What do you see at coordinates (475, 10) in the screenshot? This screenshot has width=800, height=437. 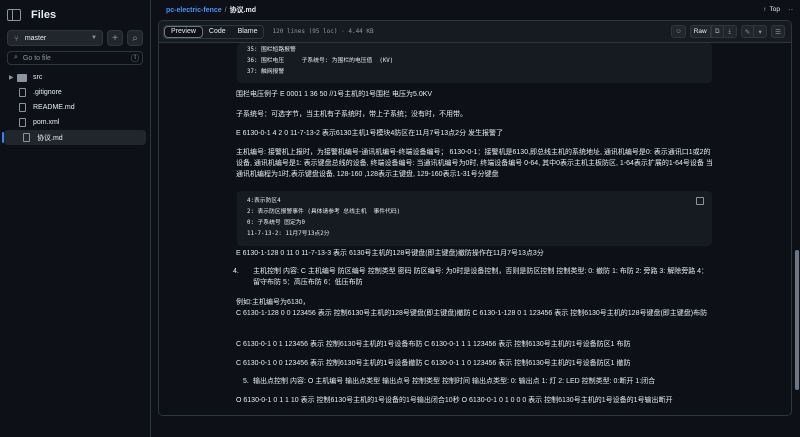 I see `breadcrumb: pc-electric-fence / 协议.md` at bounding box center [475, 10].